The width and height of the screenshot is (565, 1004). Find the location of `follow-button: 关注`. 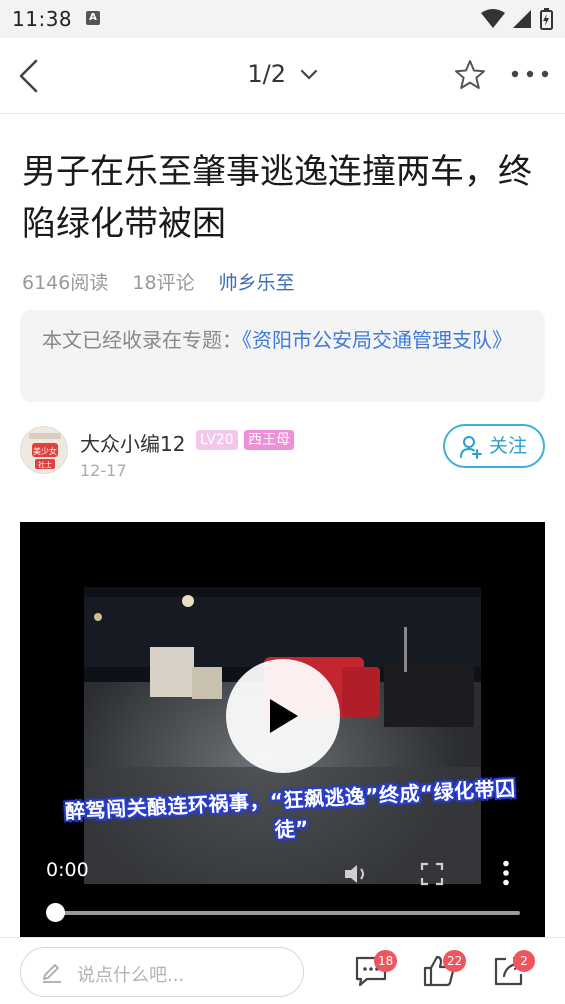

follow-button: 关注 is located at coordinates (494, 446).